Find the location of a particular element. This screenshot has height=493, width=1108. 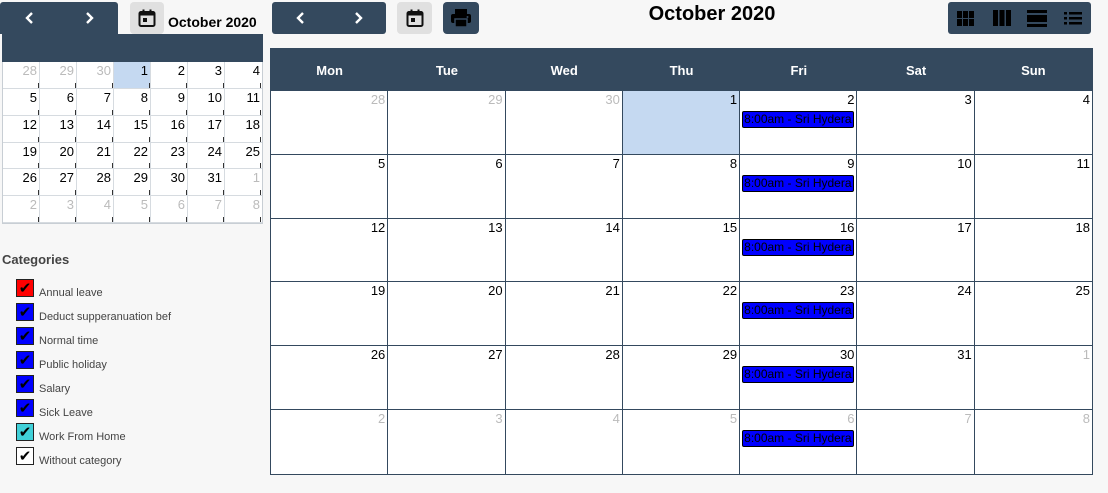

day-cell: 18 is located at coordinates (1033, 251).